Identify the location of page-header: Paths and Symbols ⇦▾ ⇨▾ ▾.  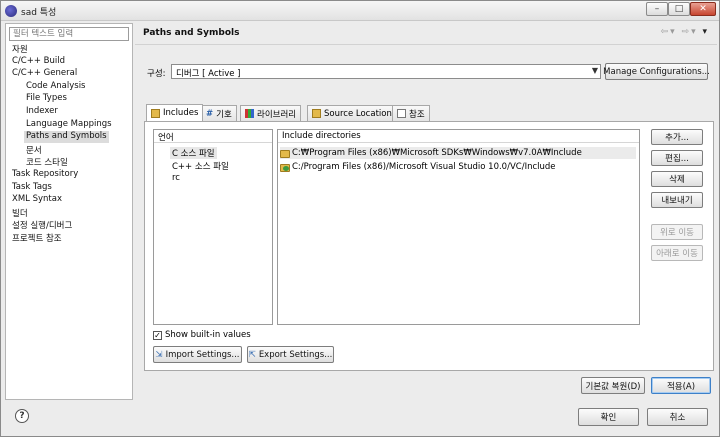
(425, 33).